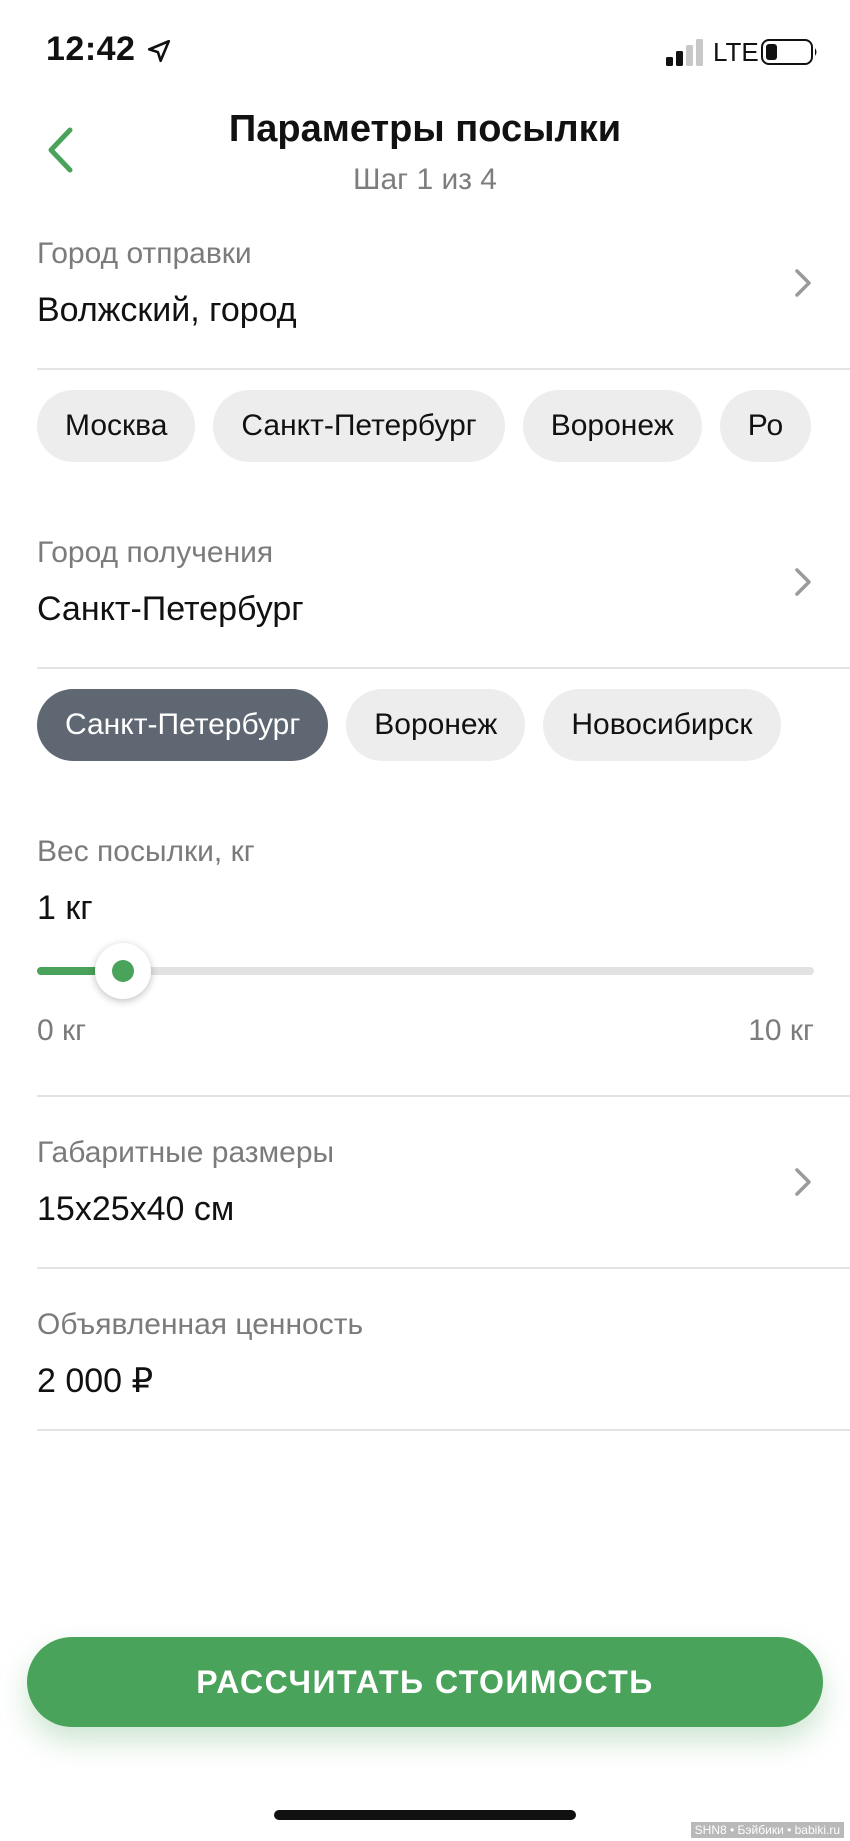 The width and height of the screenshot is (850, 1841). Describe the element at coordinates (425, 1355) in the screenshot. I see `declared-value-field: Объявленная ценность 2 000 ₽` at that location.